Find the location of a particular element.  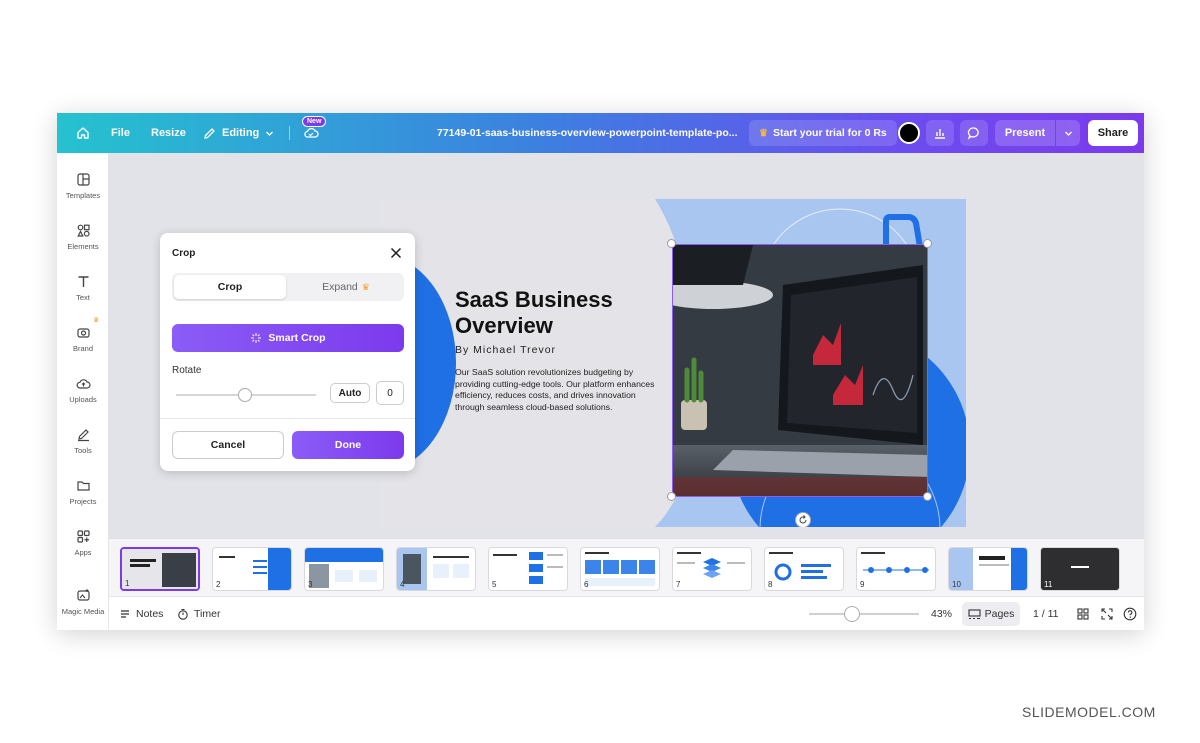

expand-icon is located at coordinates (1107, 614).